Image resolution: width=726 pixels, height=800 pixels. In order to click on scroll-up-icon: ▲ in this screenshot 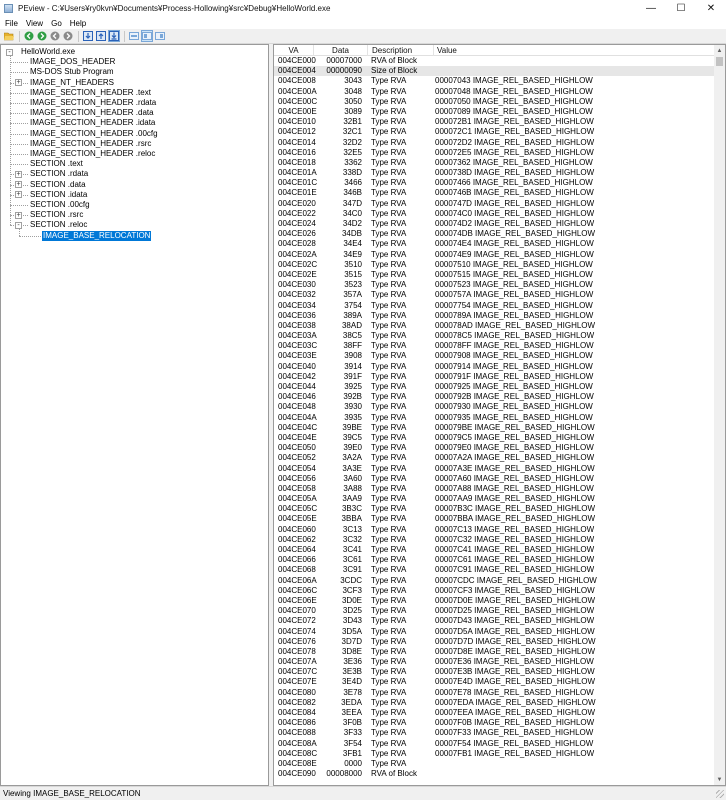, I will do `click(719, 50)`.